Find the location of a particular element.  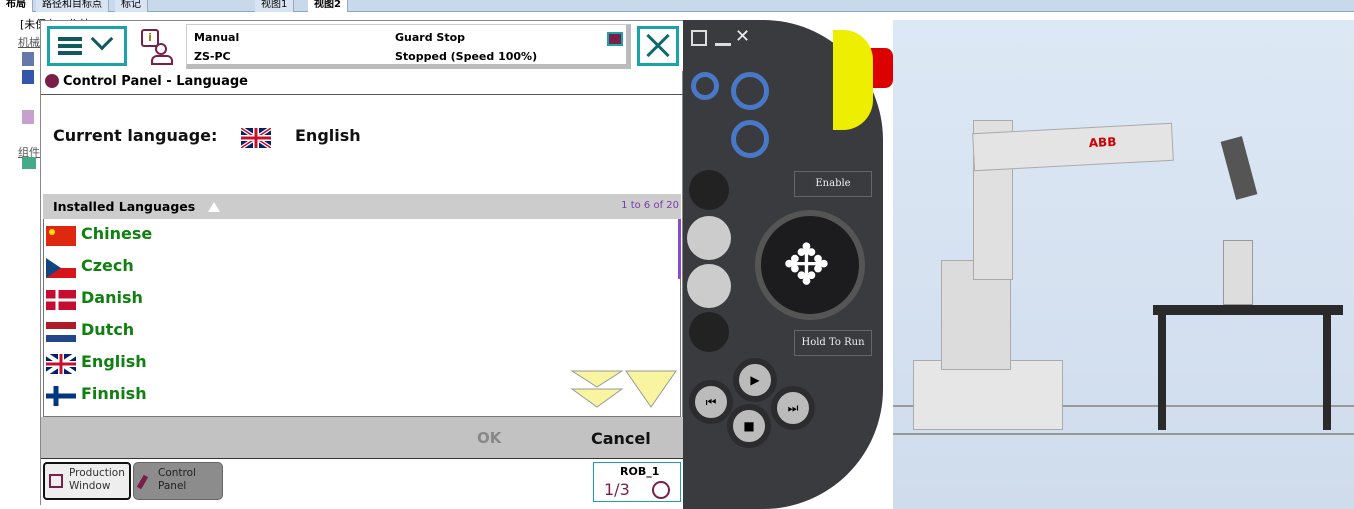

maximize-icon is located at coordinates (699, 38).